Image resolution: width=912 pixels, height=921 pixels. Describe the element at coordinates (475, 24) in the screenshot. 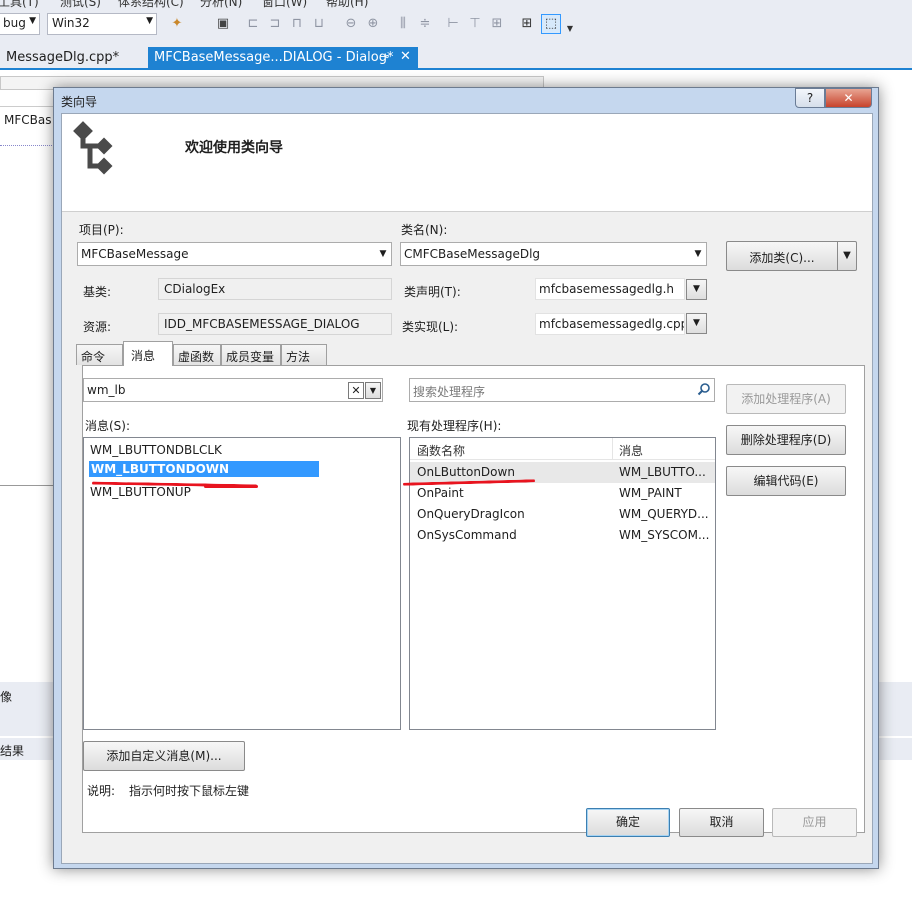

I see `make-same-height-icon: ⊤` at that location.